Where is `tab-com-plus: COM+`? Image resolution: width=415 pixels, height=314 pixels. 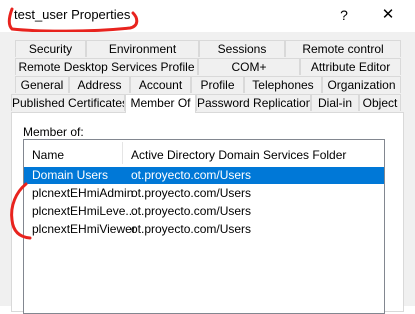 tab-com-plus: COM+ is located at coordinates (249, 66).